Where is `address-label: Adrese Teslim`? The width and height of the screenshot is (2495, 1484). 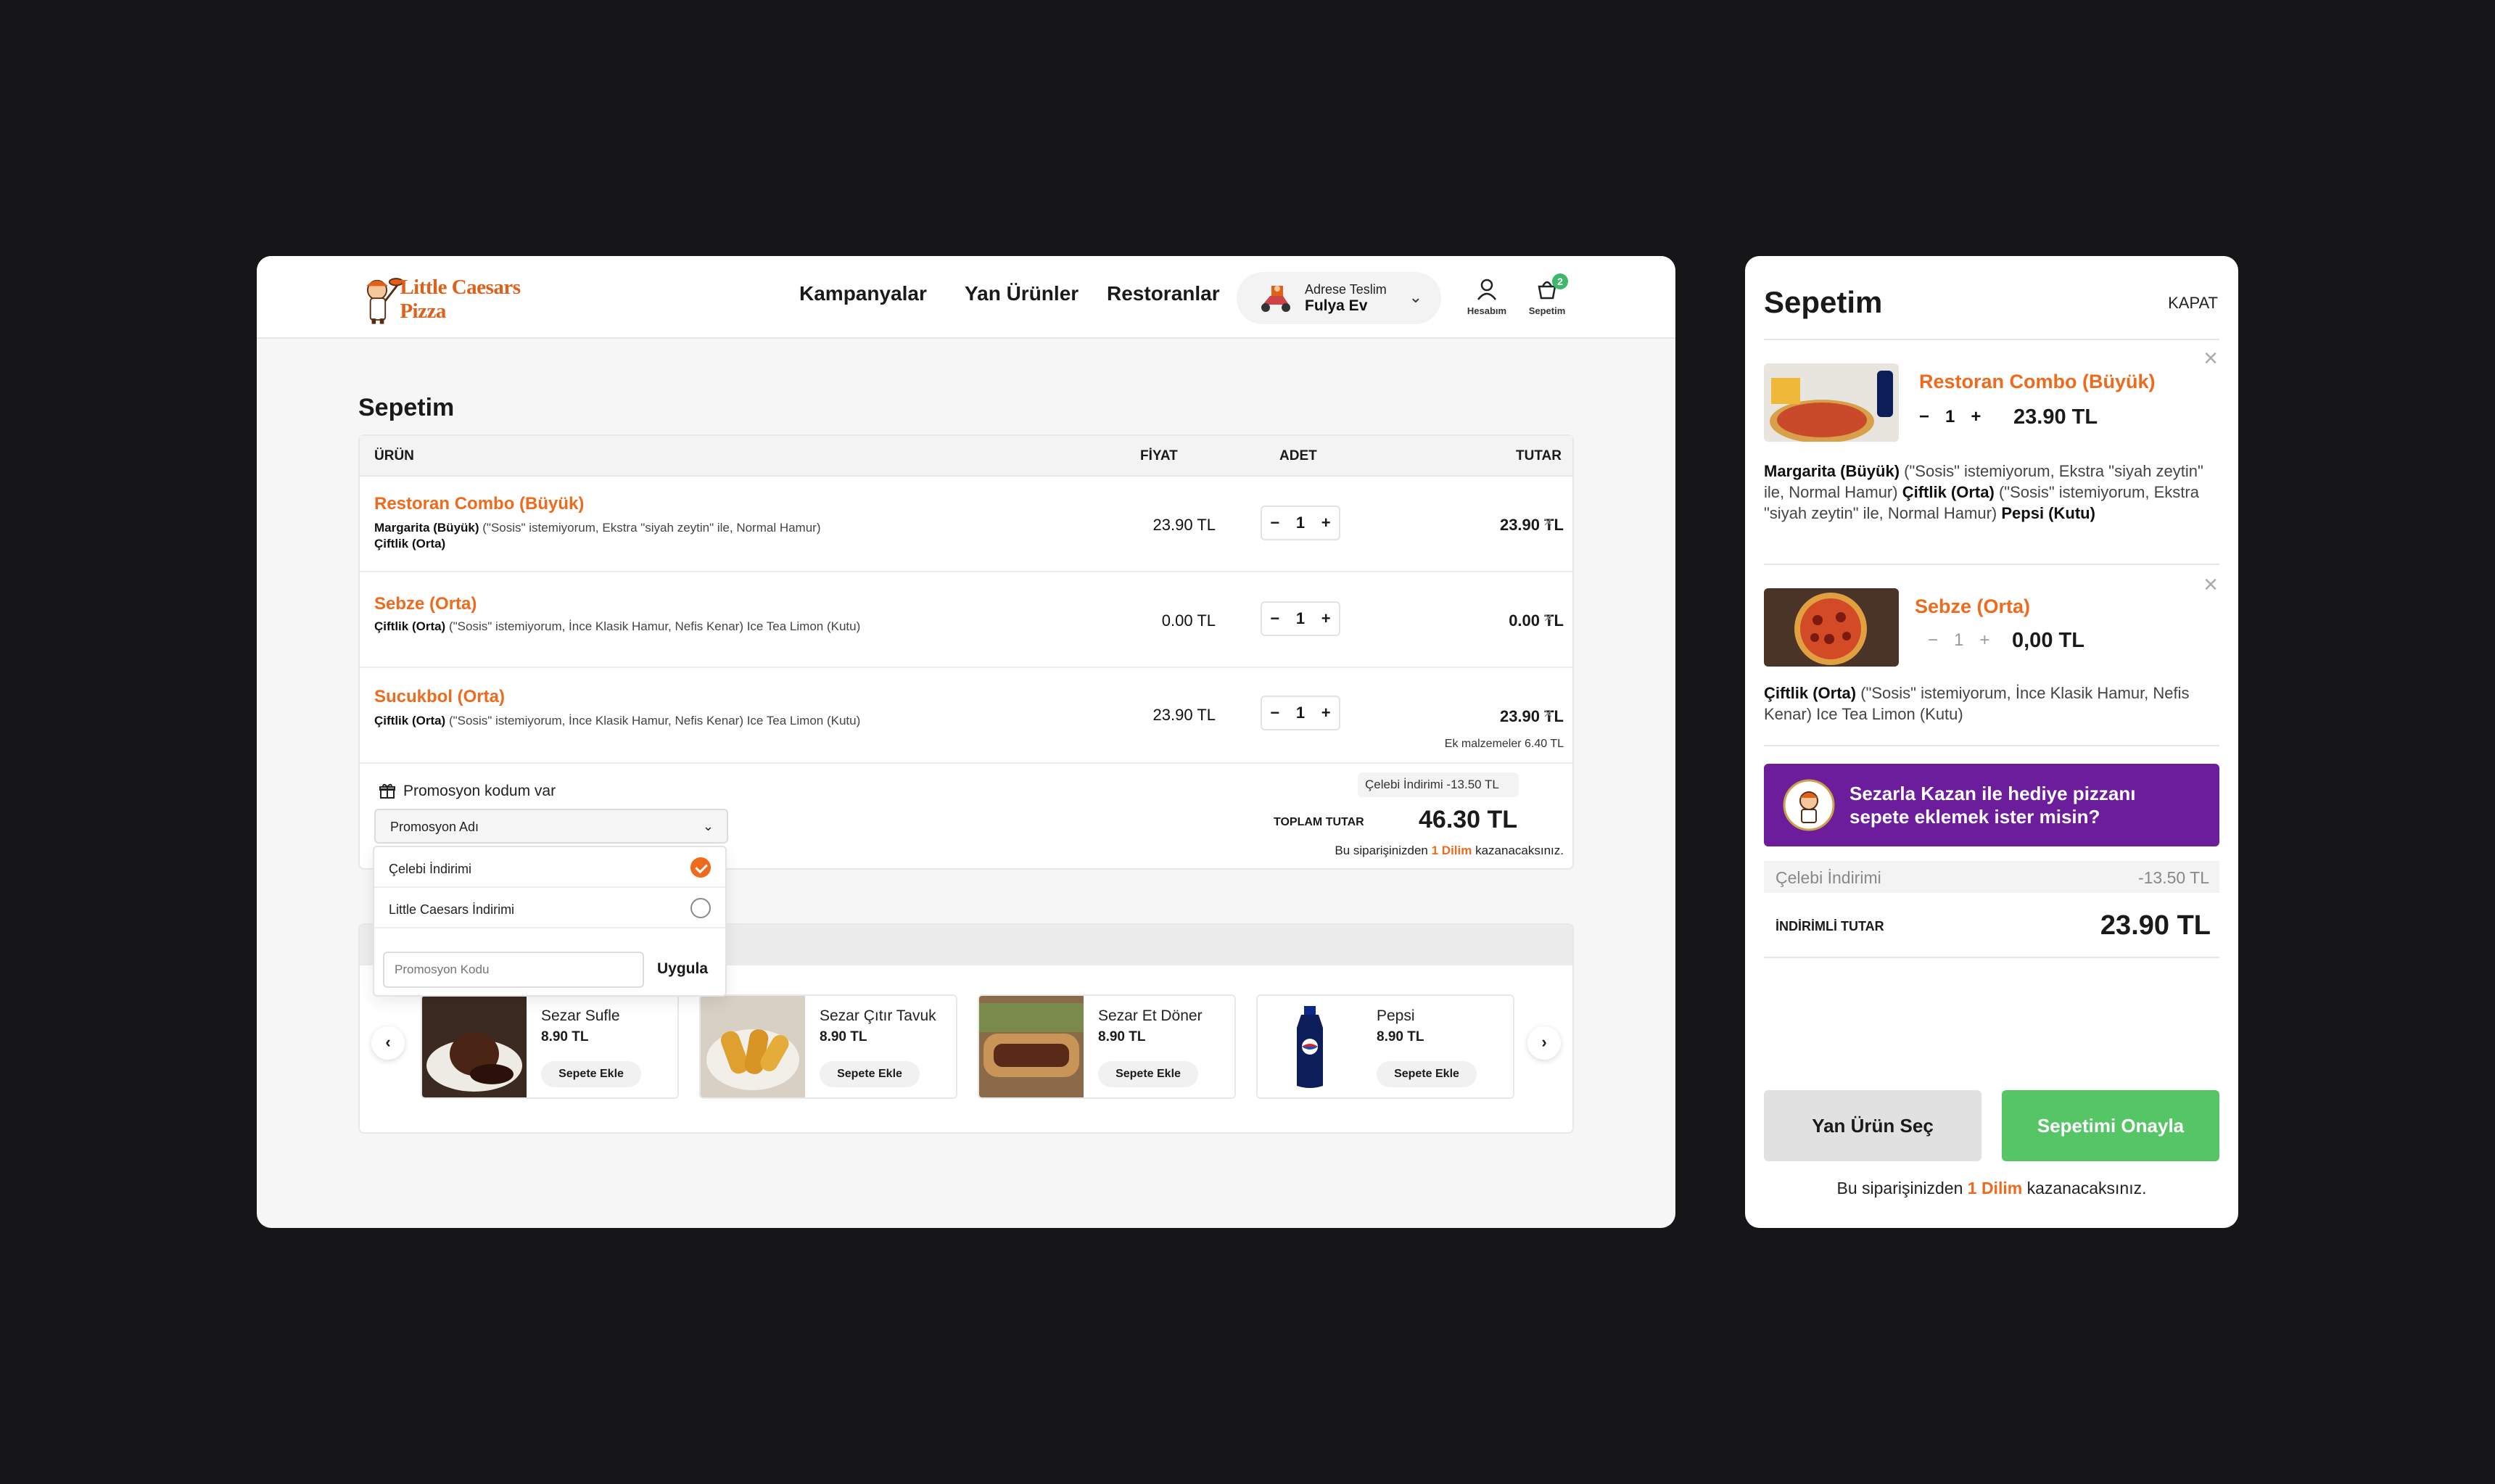
address-label: Adrese Teslim is located at coordinates (1346, 289).